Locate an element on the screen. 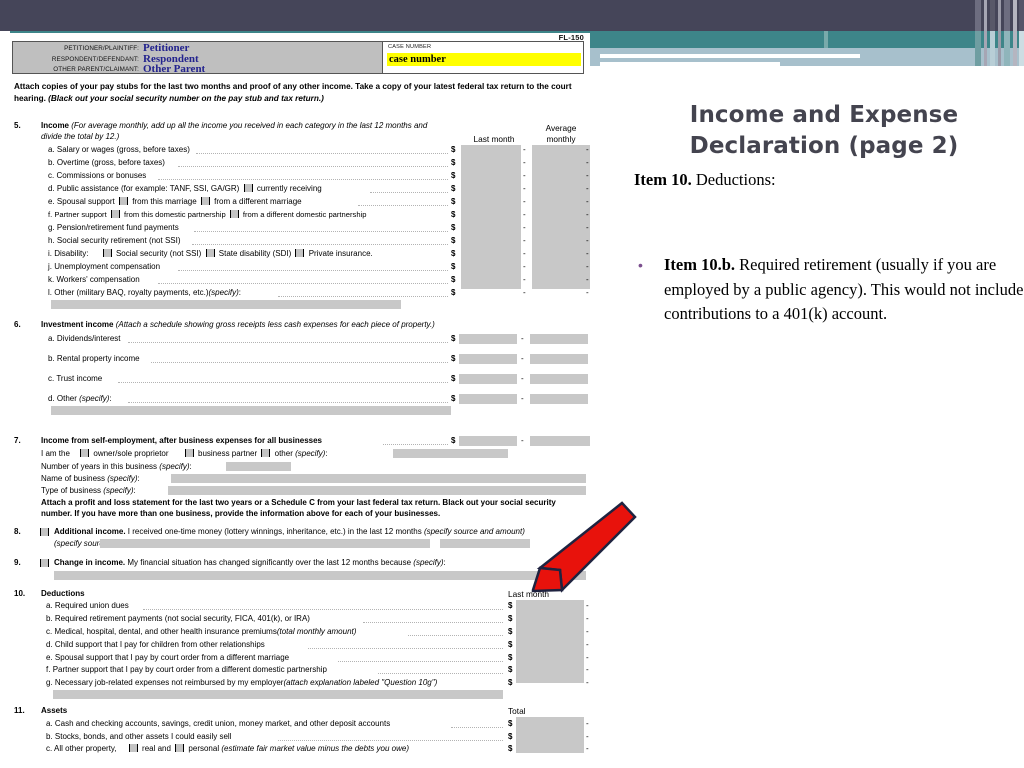 The image size is (1024, 768). item6c-lastmonth-fill is located at coordinates (488, 379).